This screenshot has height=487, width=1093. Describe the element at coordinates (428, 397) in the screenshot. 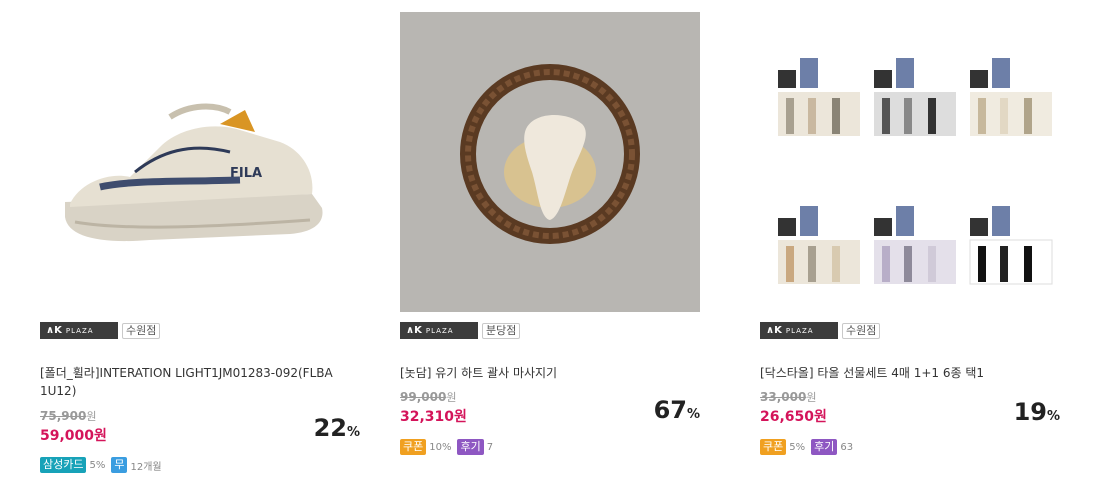

I see `original-price: 99,000원` at that location.